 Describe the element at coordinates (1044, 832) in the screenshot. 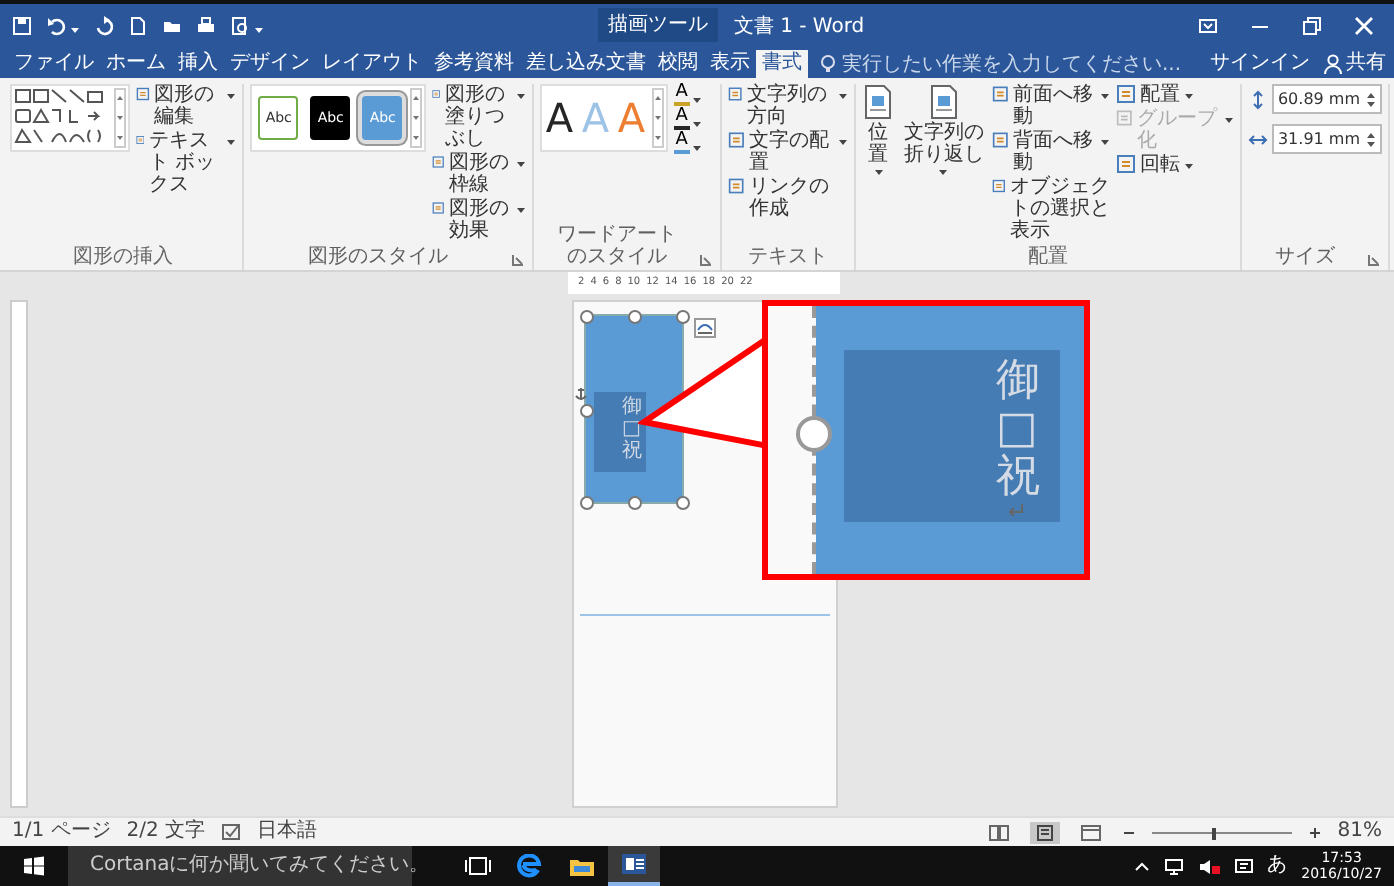

I see `print-view-icon` at that location.